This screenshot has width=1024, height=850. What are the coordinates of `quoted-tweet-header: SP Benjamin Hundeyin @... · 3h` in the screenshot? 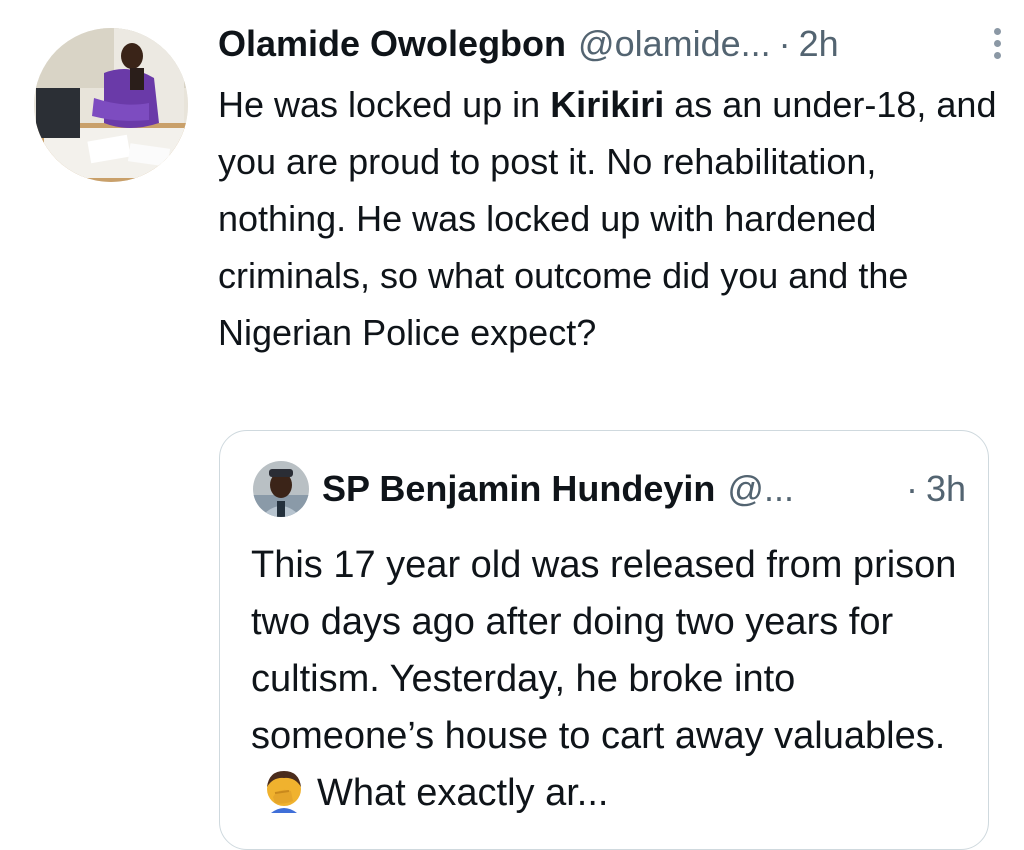 It's located at (644, 489).